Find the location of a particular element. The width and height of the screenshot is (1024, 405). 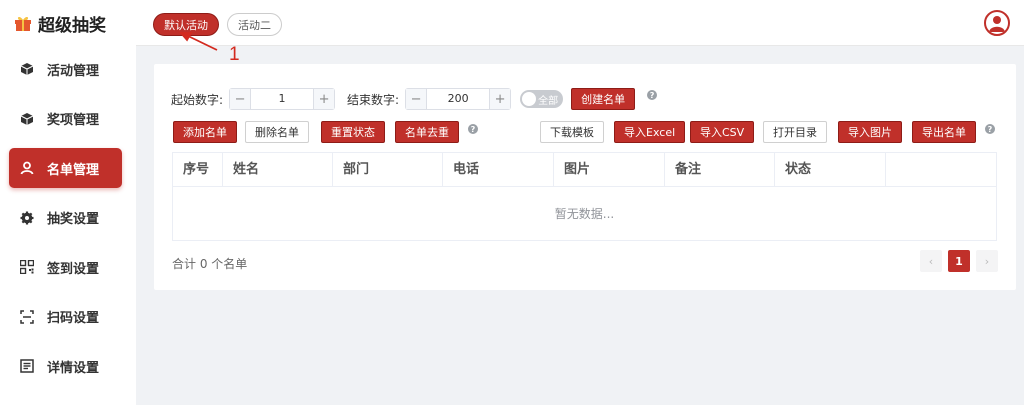

qrcode-icon is located at coordinates (27, 267).